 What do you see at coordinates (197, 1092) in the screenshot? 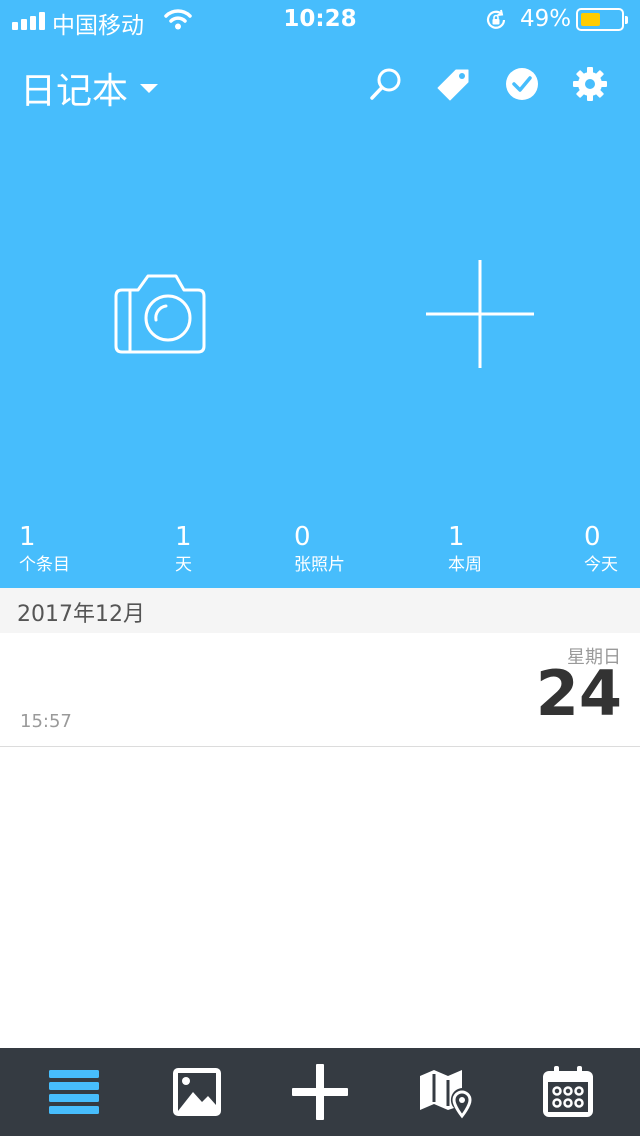
I see `photo-icon` at bounding box center [197, 1092].